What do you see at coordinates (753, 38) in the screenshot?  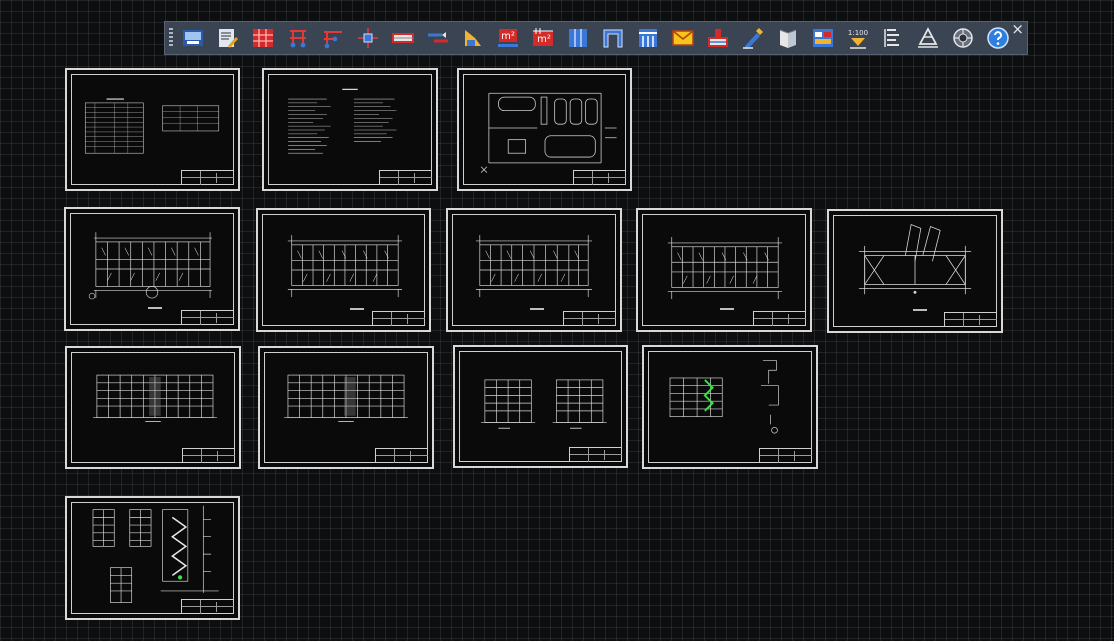 I see `pen-tool` at bounding box center [753, 38].